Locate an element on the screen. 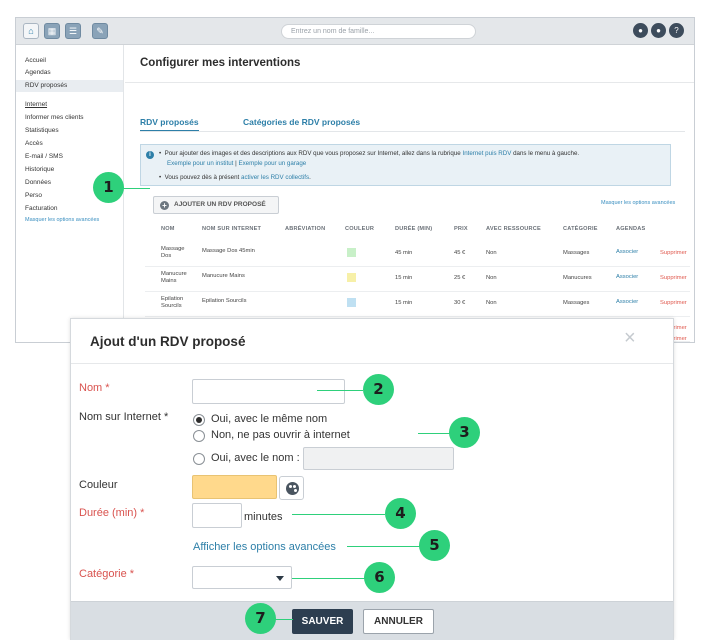  palette-button is located at coordinates (291, 488).